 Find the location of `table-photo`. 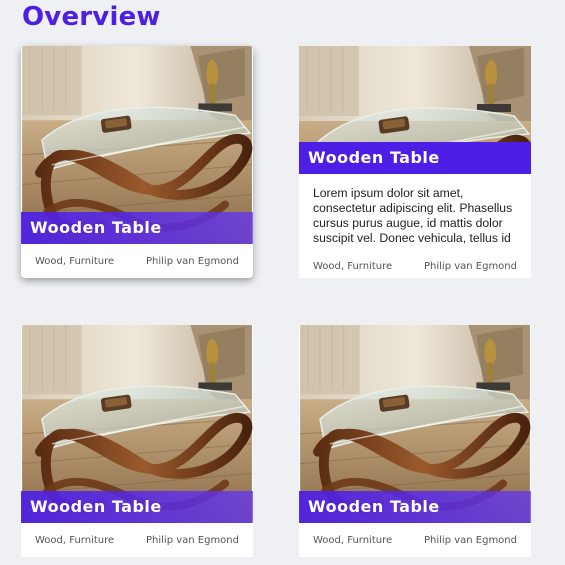

table-photo is located at coordinates (415, 94).